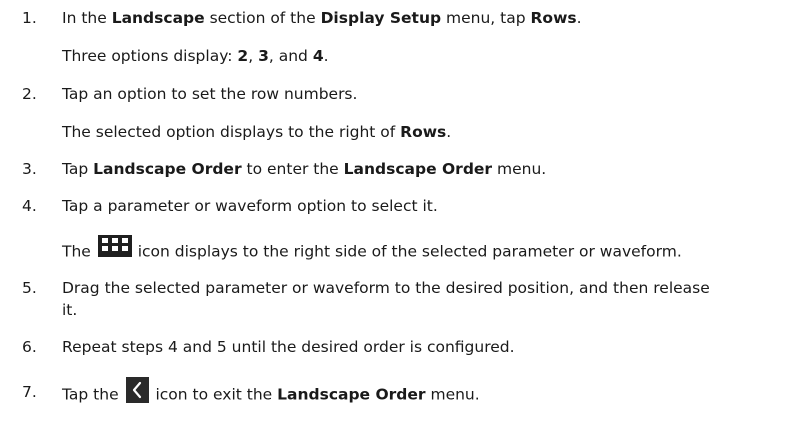 This screenshot has width=787, height=435. What do you see at coordinates (29, 206) in the screenshot?
I see `step-number: 4.` at bounding box center [29, 206].